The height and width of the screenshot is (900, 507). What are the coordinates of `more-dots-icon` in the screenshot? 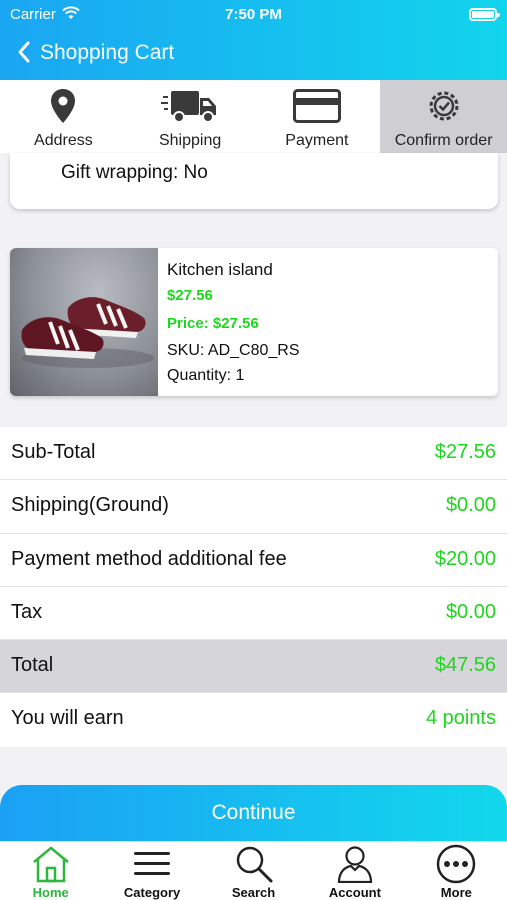 It's located at (456, 864).